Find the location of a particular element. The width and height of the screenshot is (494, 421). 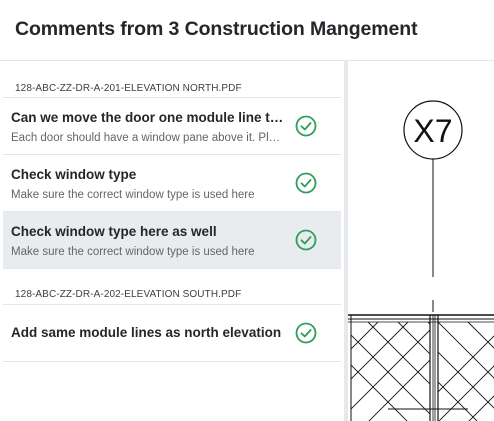

panel-header: Comments from 3 Construction Mangement is located at coordinates (247, 30).